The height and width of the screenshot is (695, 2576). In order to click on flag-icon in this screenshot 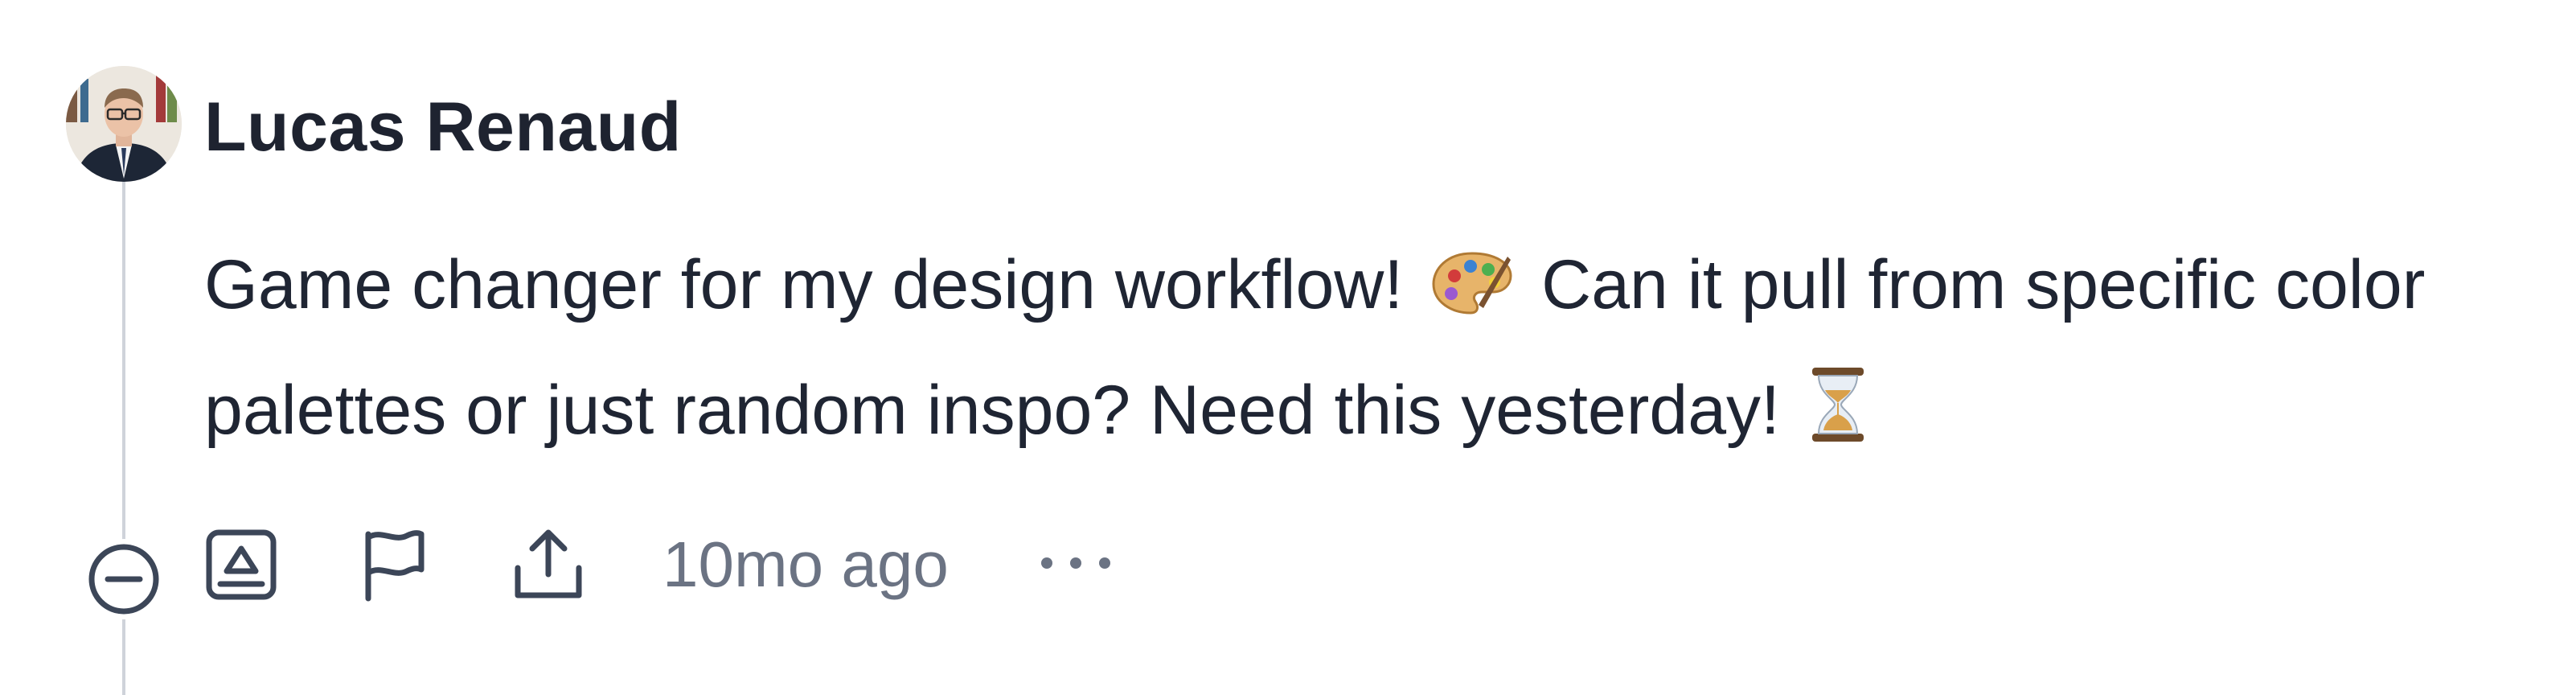, I will do `click(395, 566)`.